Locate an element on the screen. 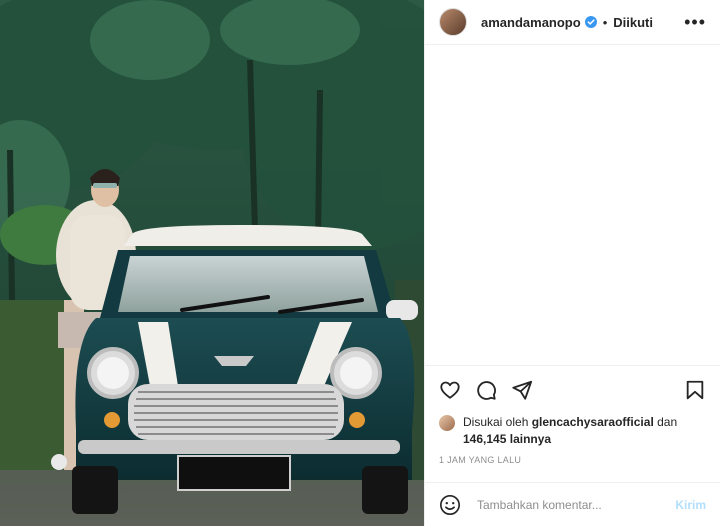  comment-input is located at coordinates (575, 505).